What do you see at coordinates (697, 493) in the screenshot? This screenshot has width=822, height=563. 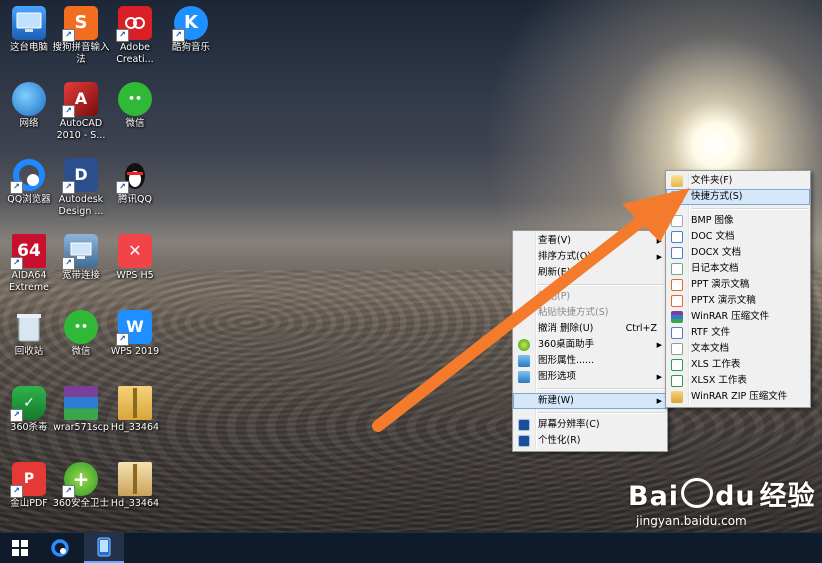 I see `baidu-paw-icon` at bounding box center [697, 493].